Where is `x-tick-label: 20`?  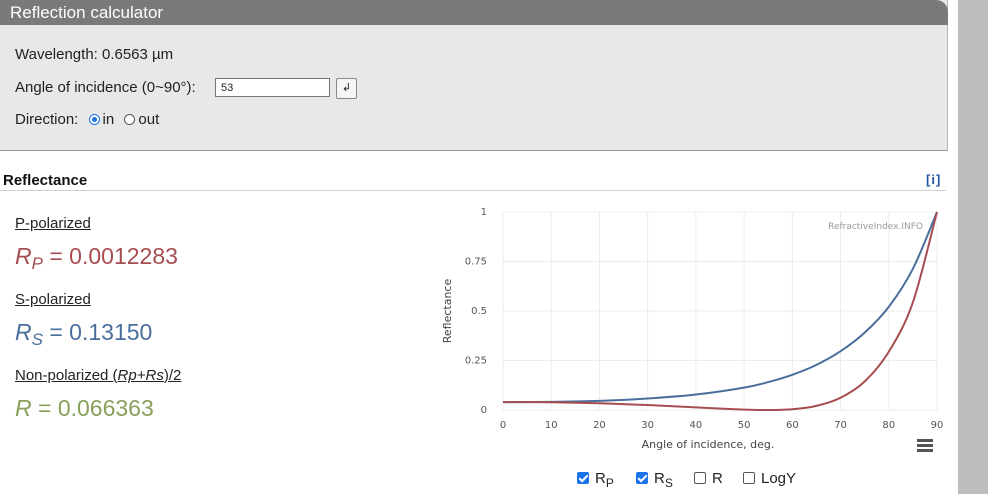
x-tick-label: 20 is located at coordinates (599, 425).